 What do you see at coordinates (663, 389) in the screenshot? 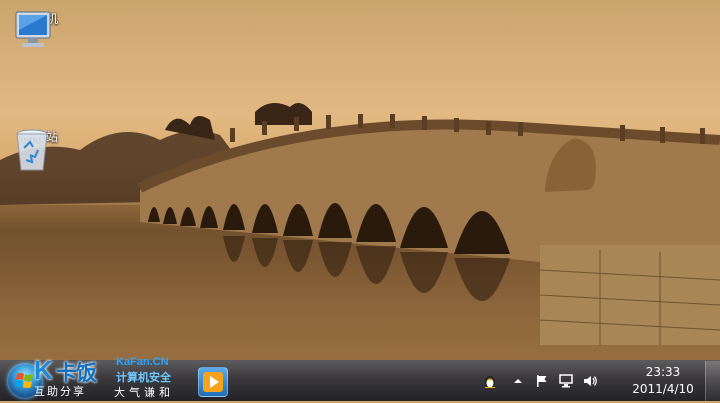
I see `clock-date: 2011/4/10` at bounding box center [663, 389].